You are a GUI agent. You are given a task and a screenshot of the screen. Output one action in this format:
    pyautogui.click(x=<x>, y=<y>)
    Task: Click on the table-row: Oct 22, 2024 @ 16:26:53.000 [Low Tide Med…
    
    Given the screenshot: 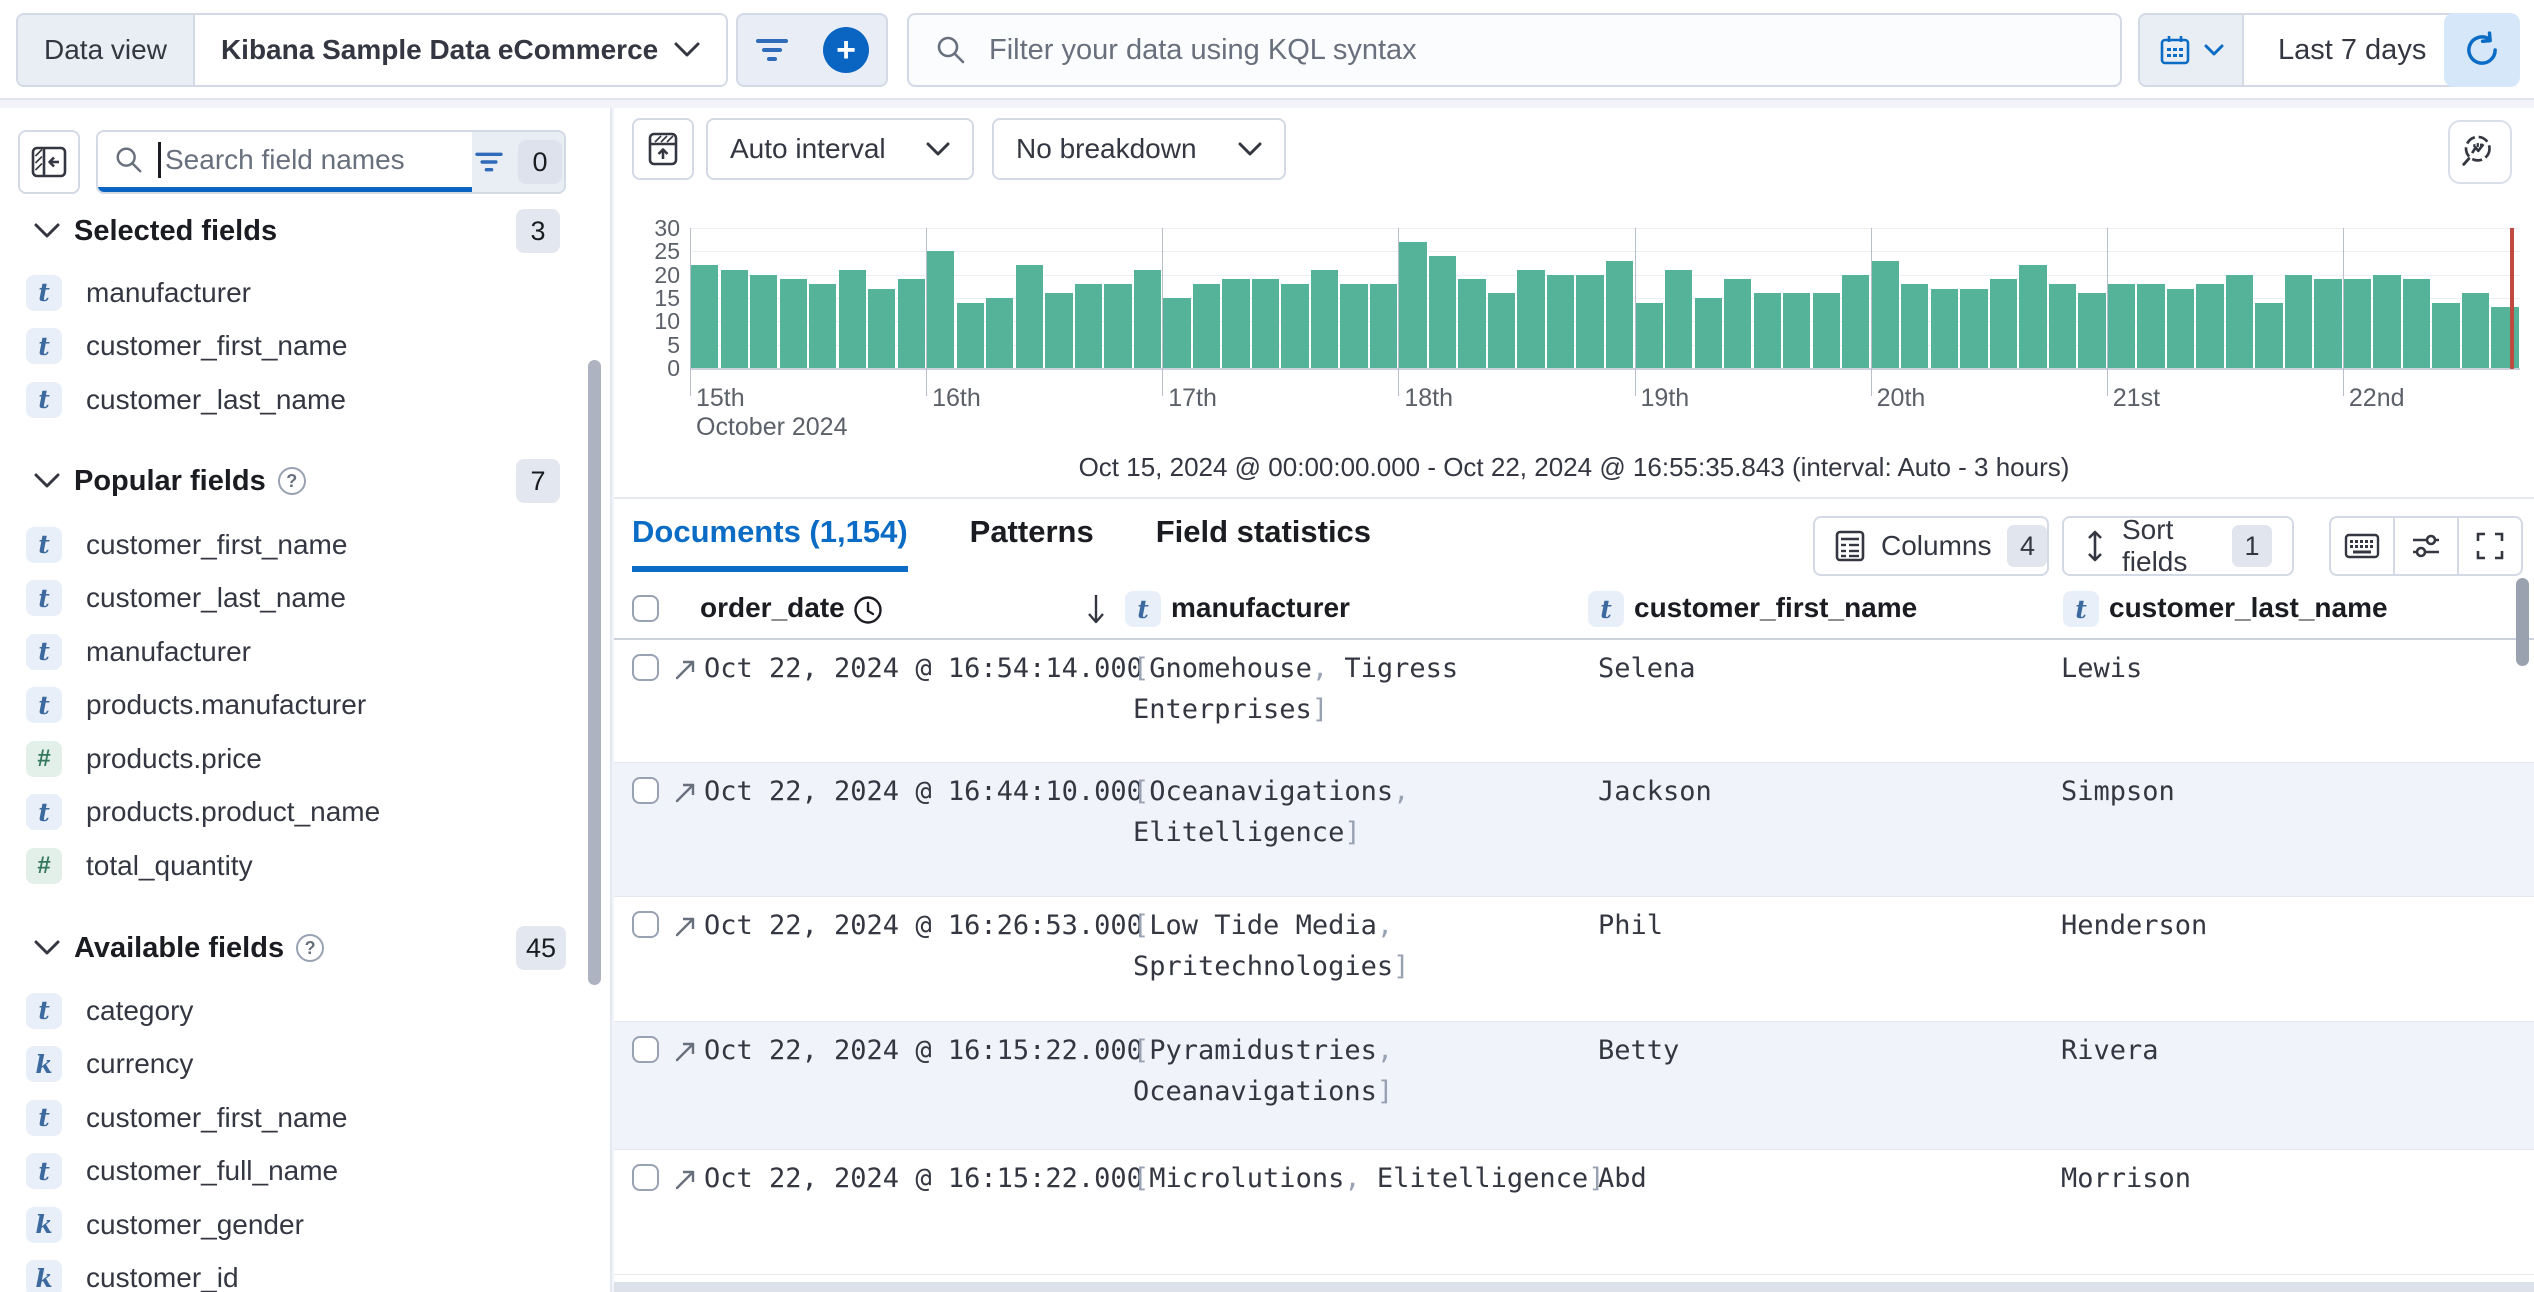 What is the action you would take?
    pyautogui.click(x=1574, y=959)
    